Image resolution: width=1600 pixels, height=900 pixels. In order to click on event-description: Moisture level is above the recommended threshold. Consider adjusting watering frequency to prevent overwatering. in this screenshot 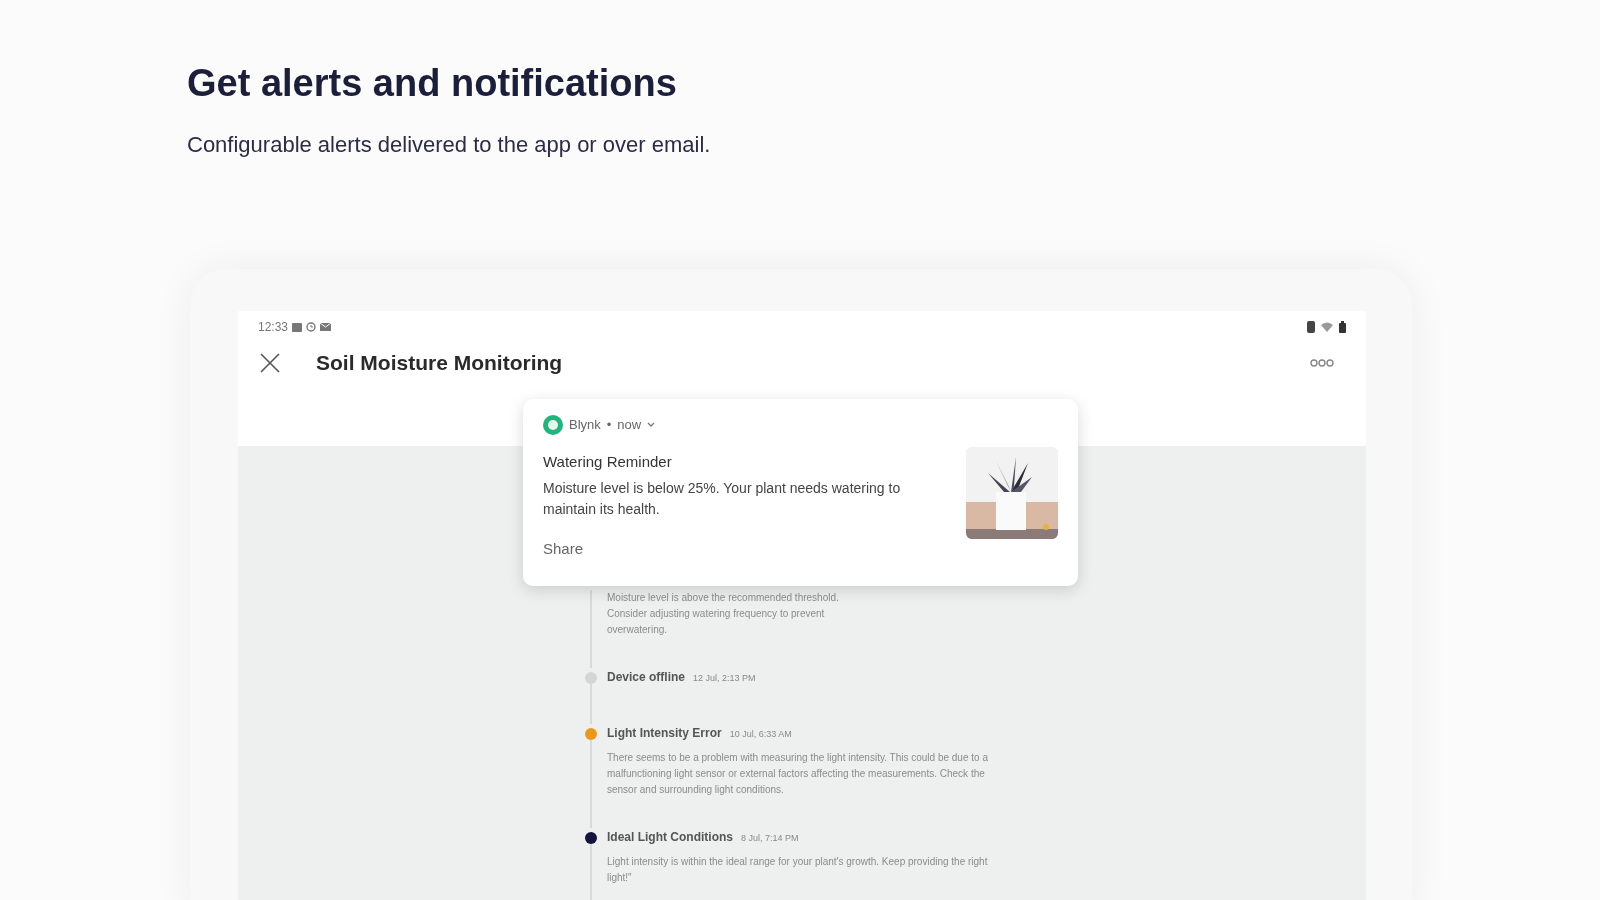, I will do `click(723, 614)`.